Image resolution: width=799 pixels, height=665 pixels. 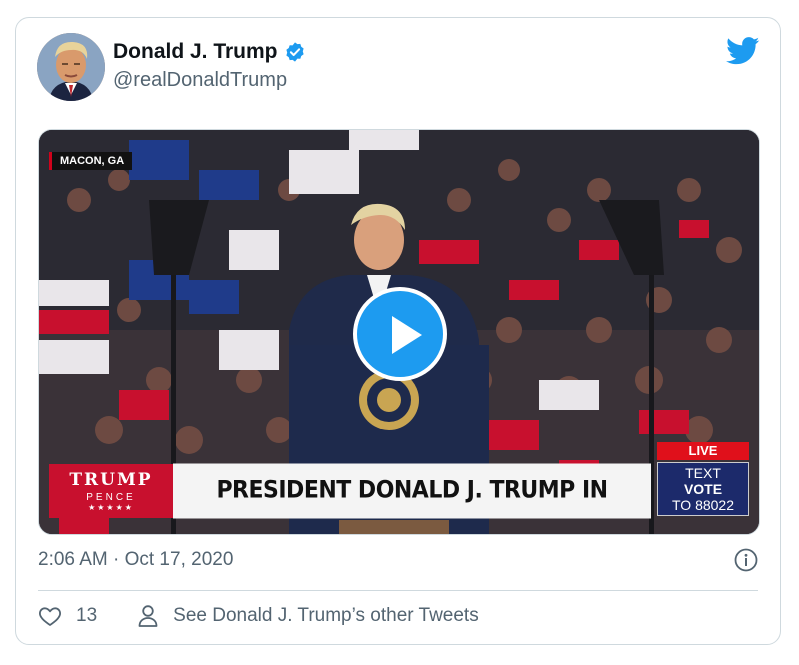 I want to click on text-vote-line1: TEXT, so click(x=703, y=473).